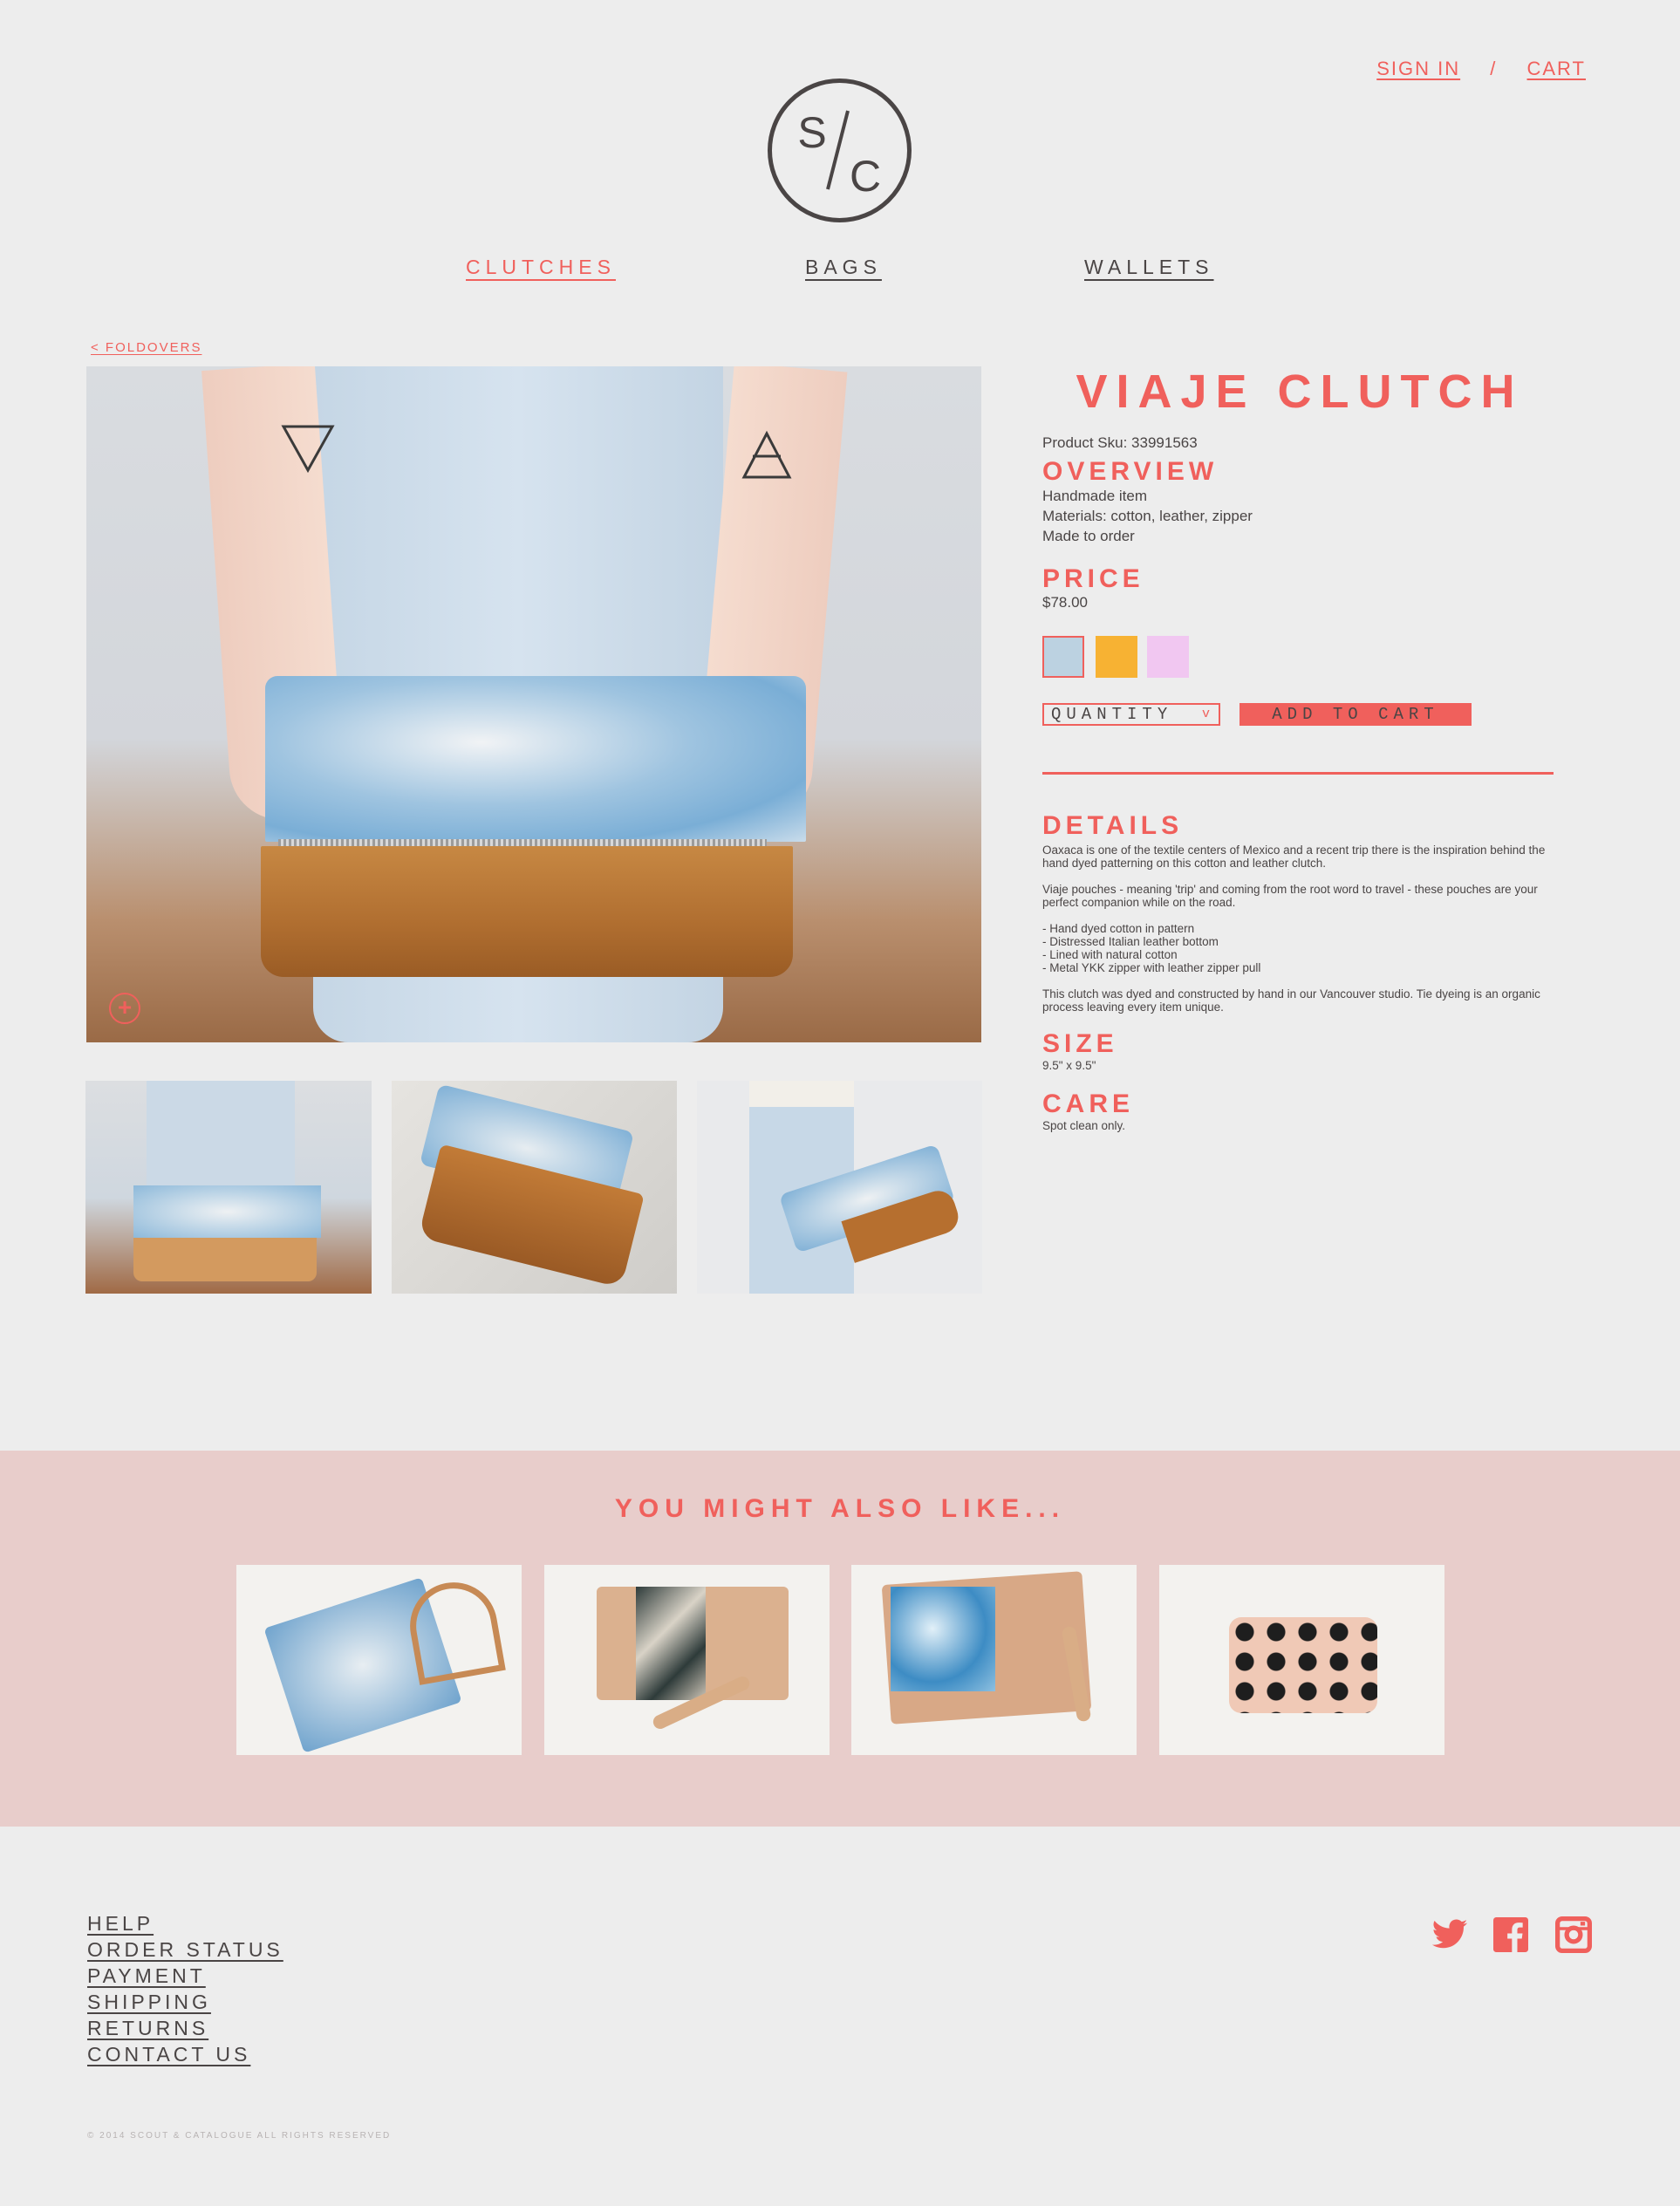 This screenshot has height=2206, width=1680. Describe the element at coordinates (1205, 714) in the screenshot. I see `chevron-down-icon: v` at that location.